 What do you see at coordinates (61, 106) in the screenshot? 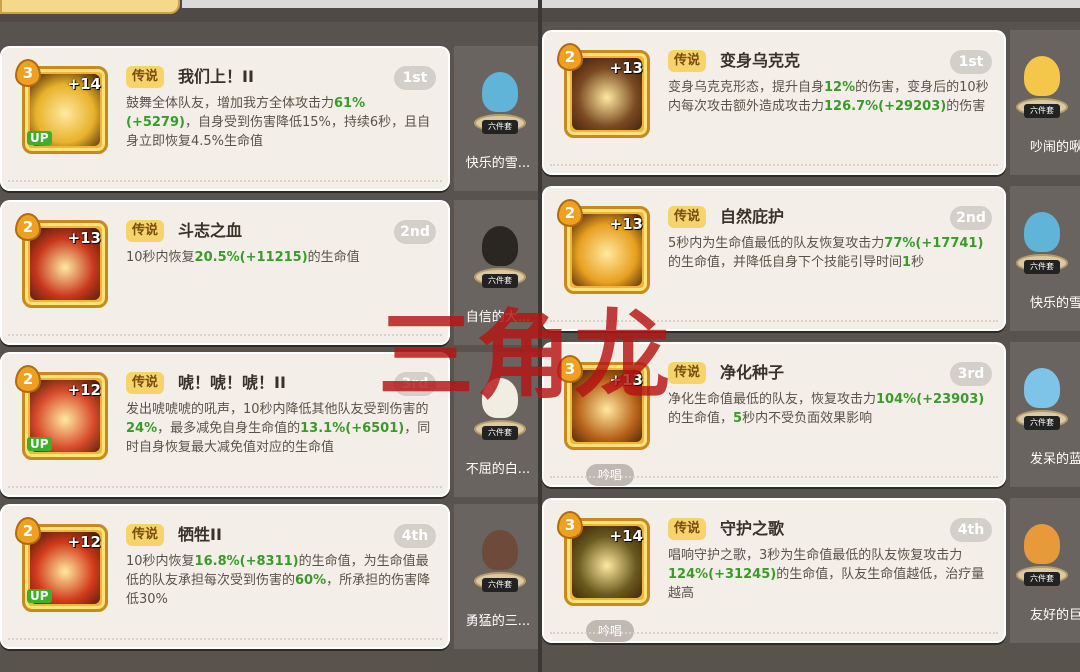
I see `skill-icon-frame: 3 +14 UP` at bounding box center [61, 106].